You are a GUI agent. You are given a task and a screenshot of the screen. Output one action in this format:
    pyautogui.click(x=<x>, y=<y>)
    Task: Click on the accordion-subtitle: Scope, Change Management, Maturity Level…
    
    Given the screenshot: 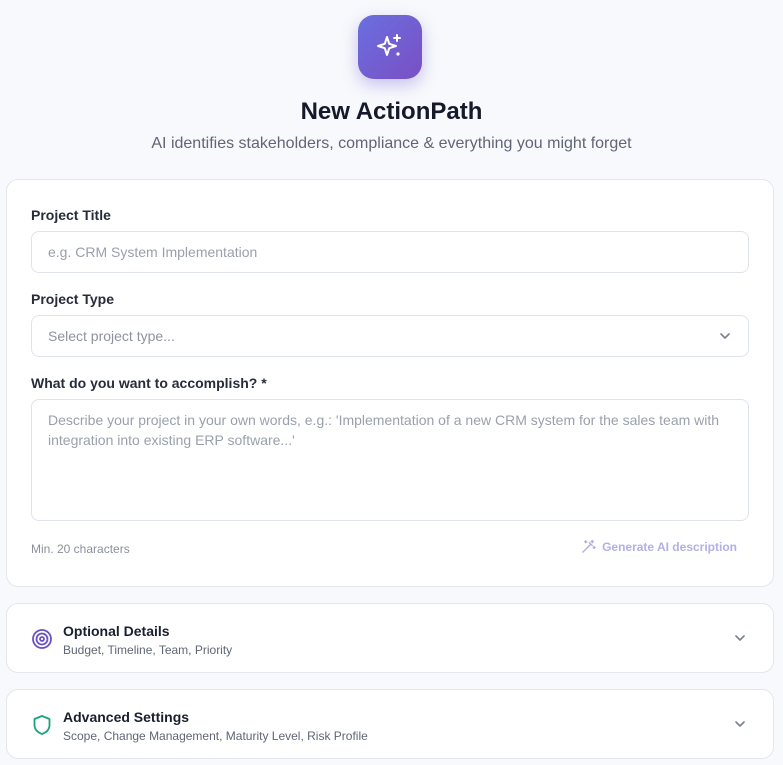 What is the action you would take?
    pyautogui.click(x=215, y=736)
    